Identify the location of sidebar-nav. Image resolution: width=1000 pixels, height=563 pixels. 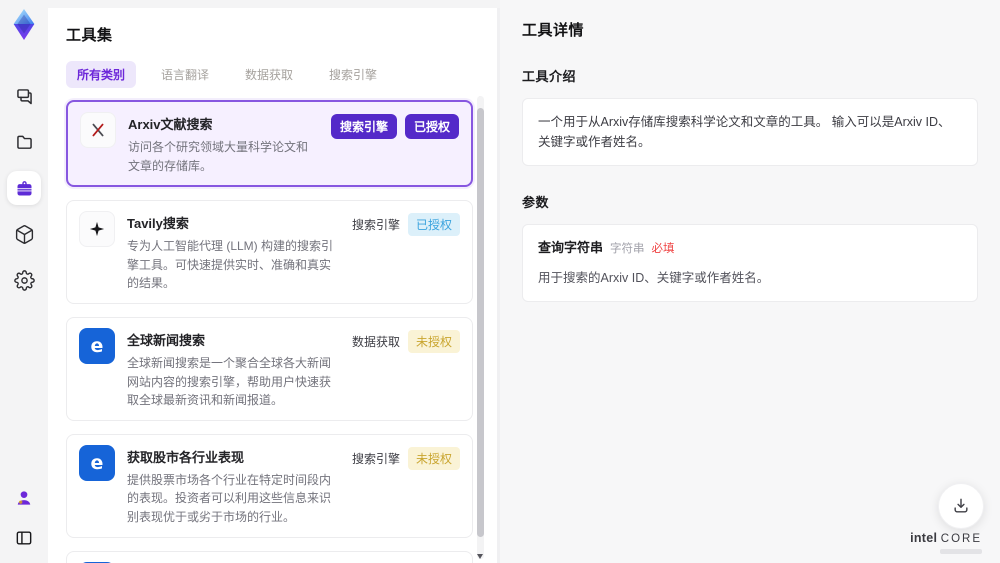
(24, 188).